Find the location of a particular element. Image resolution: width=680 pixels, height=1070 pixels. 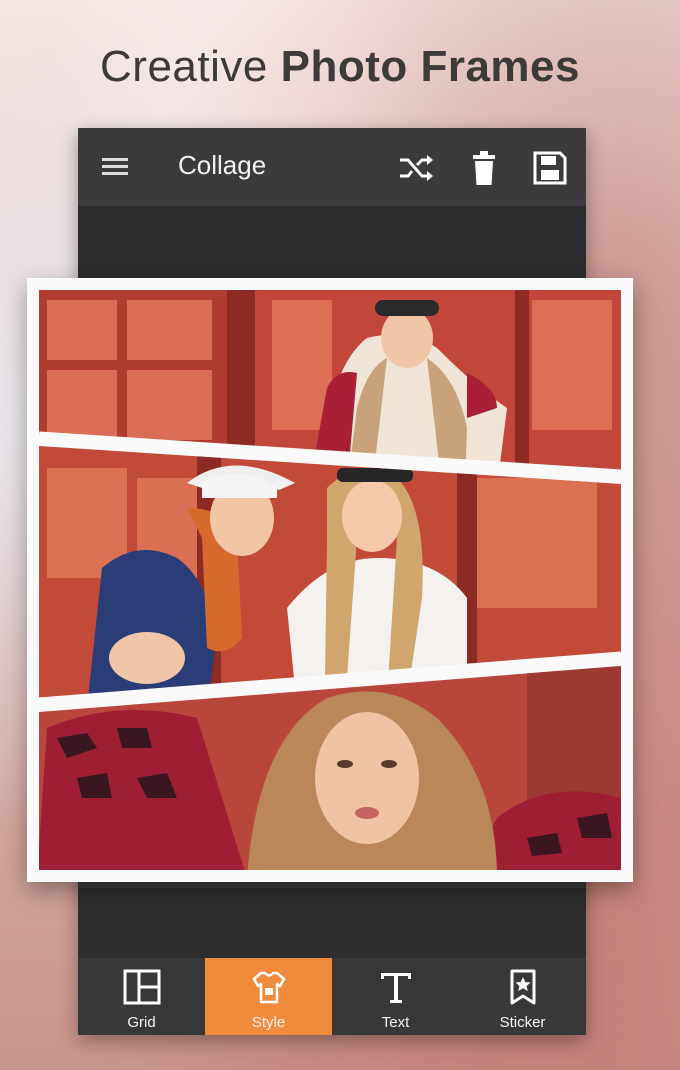

nav-item-text: Text is located at coordinates (395, 996).